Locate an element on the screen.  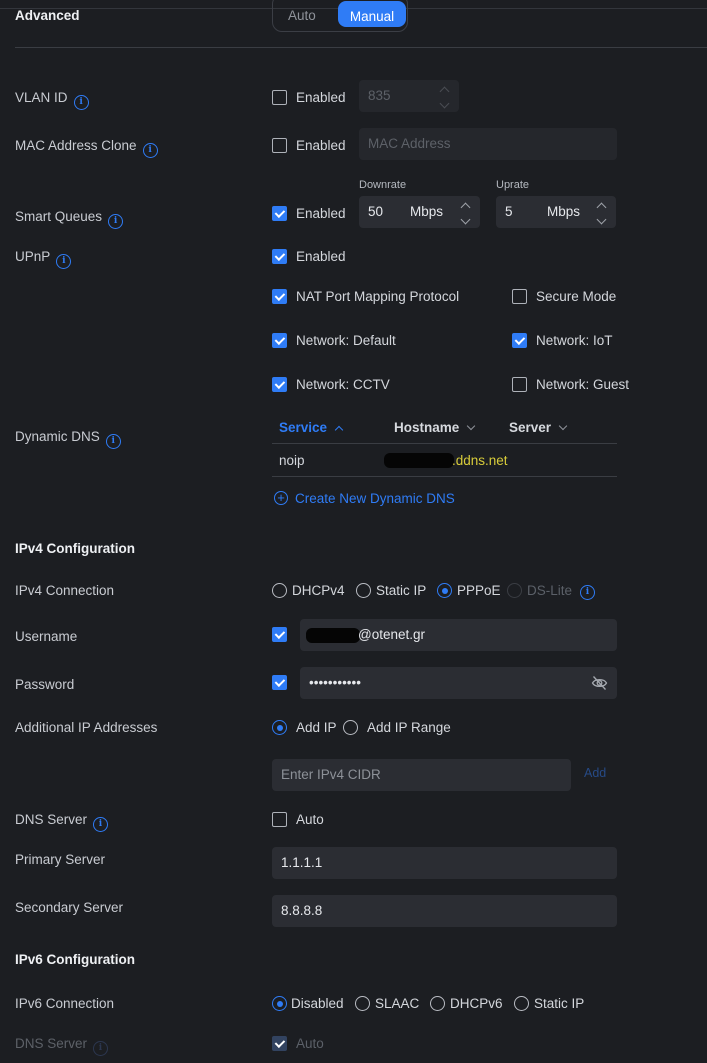
ipv6-dhcpv6-label: DHCPv6 is located at coordinates (476, 1003).